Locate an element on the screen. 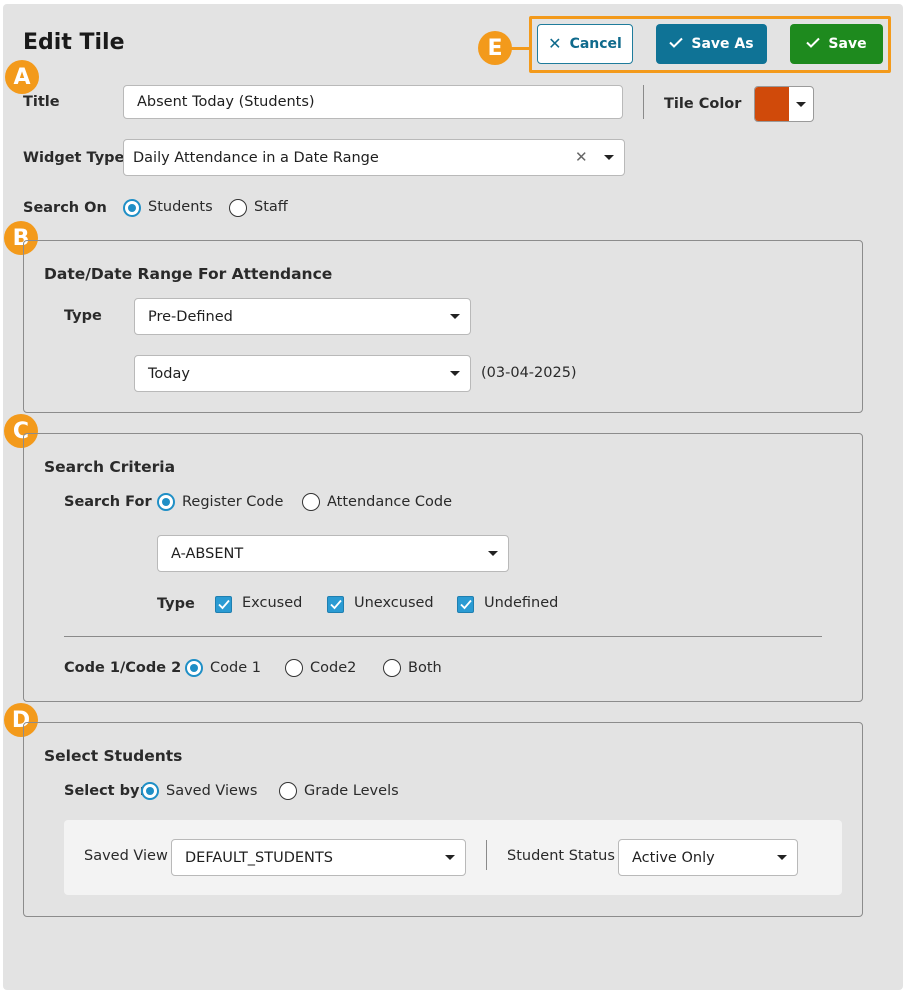 This screenshot has height=994, width=907. register-code-value: A-ABSENT is located at coordinates (207, 553).